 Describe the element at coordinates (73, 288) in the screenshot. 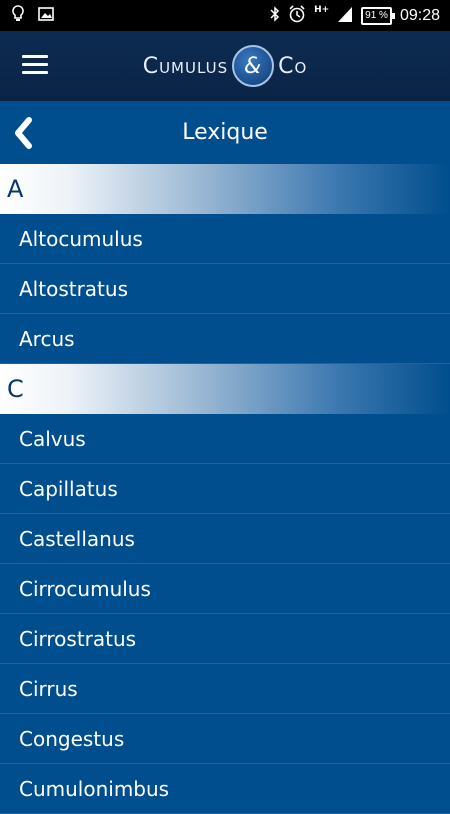

I see `list-item-label: Altostratus` at that location.